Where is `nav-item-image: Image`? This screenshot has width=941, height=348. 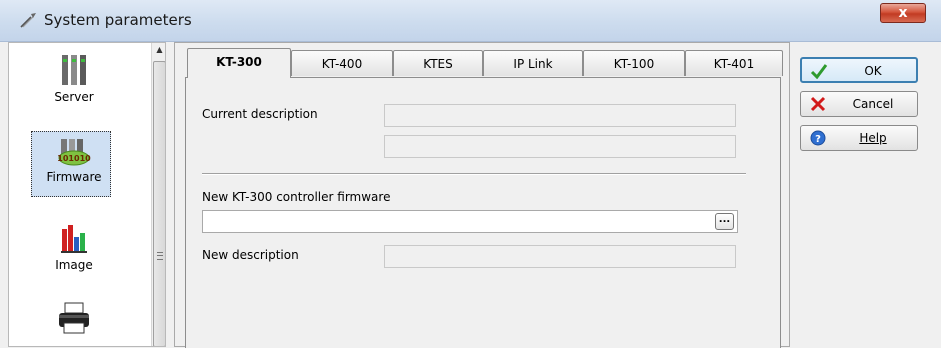 nav-item-image: Image is located at coordinates (74, 246).